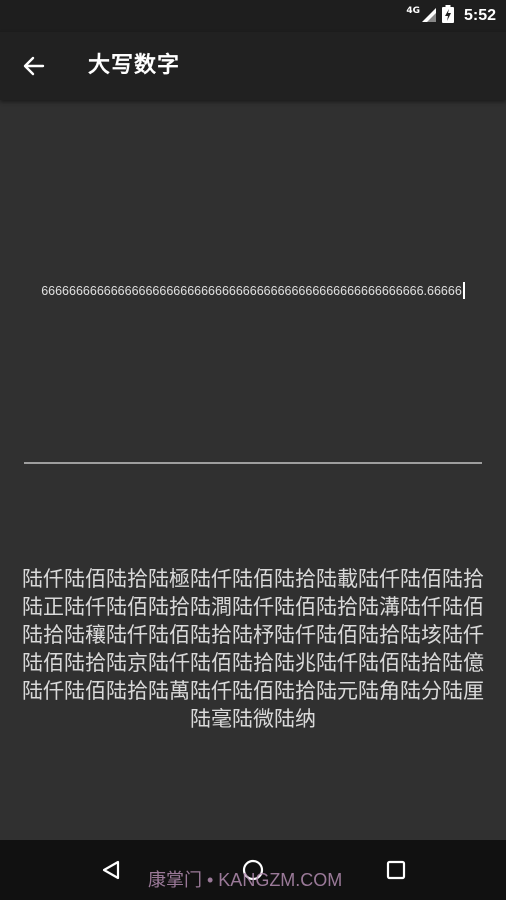 This screenshot has height=900, width=506. I want to click on status-bar: 4G 5:52, so click(253, 16).